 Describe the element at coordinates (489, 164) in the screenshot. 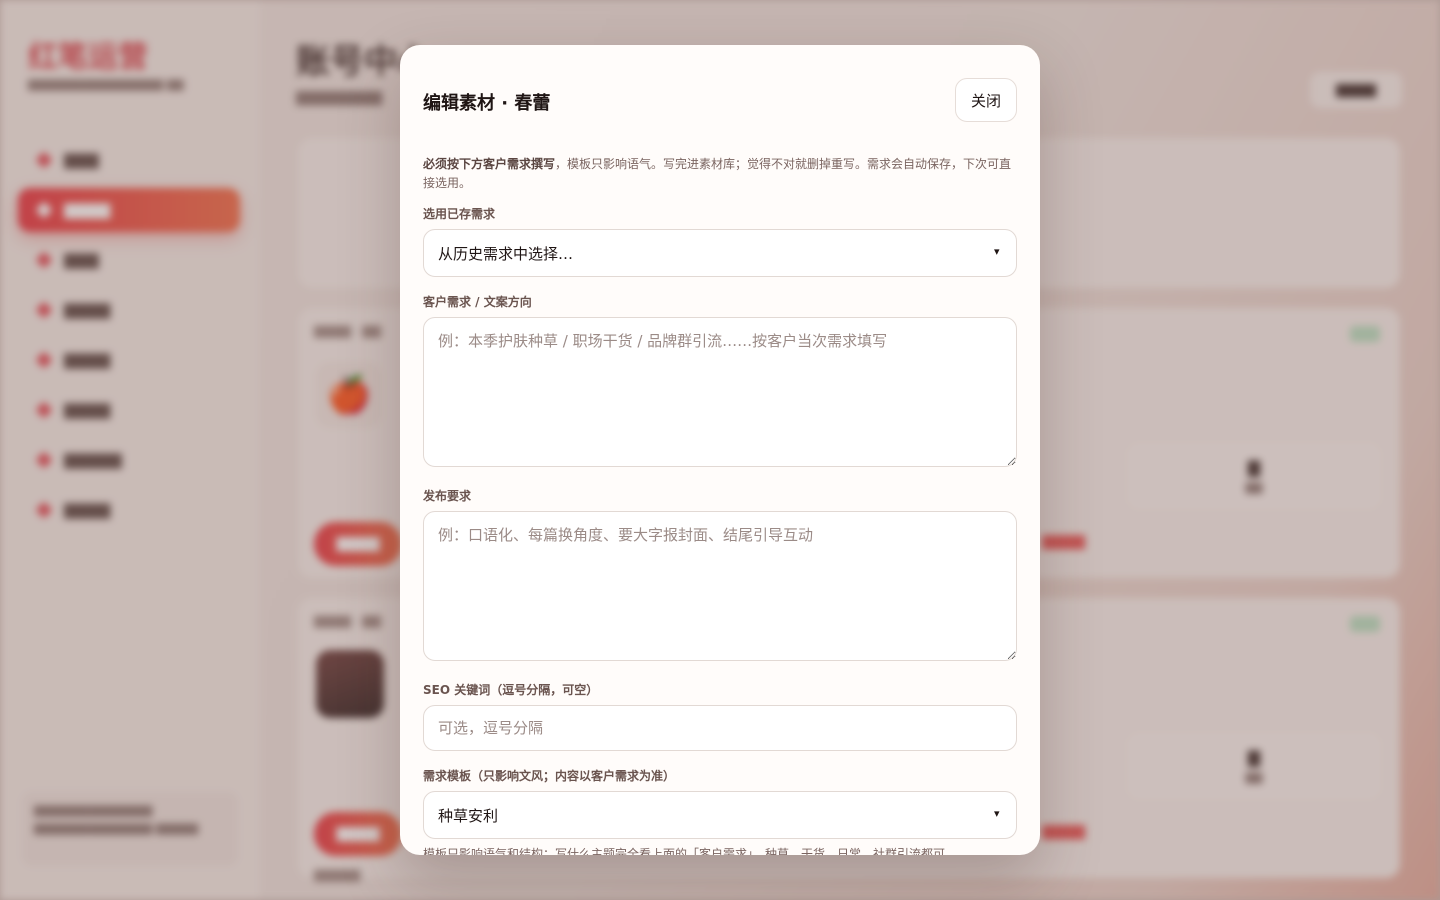

I see `intro-bold: 必须按下方客户需求撰写` at that location.